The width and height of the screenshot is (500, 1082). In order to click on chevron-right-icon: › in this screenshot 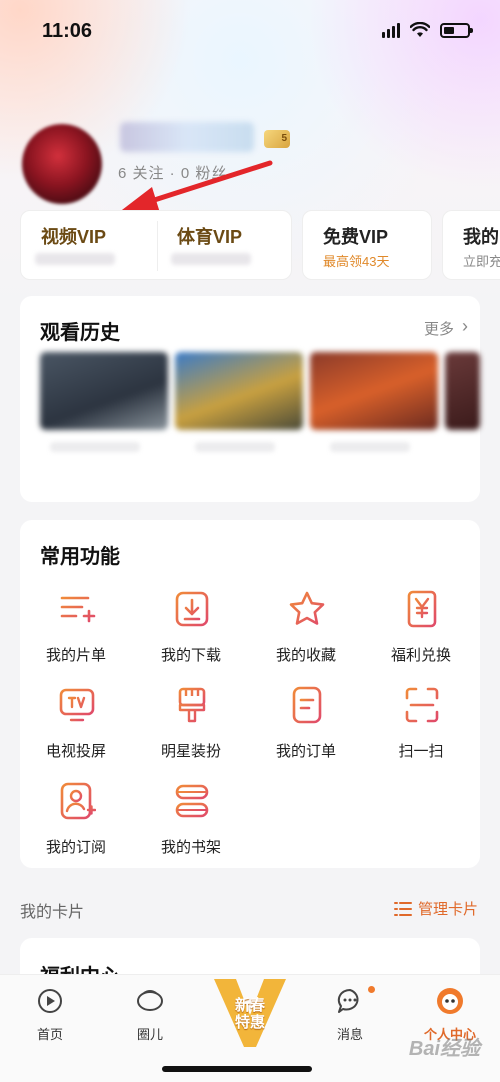, I will do `click(465, 326)`.